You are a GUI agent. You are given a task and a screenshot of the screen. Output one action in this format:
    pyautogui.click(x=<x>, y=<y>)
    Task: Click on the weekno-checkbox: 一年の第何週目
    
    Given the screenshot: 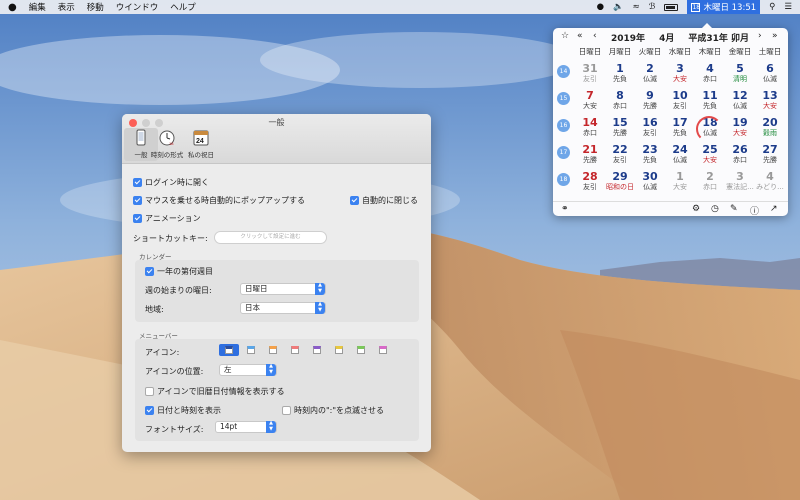 What is the action you would take?
    pyautogui.click(x=179, y=271)
    